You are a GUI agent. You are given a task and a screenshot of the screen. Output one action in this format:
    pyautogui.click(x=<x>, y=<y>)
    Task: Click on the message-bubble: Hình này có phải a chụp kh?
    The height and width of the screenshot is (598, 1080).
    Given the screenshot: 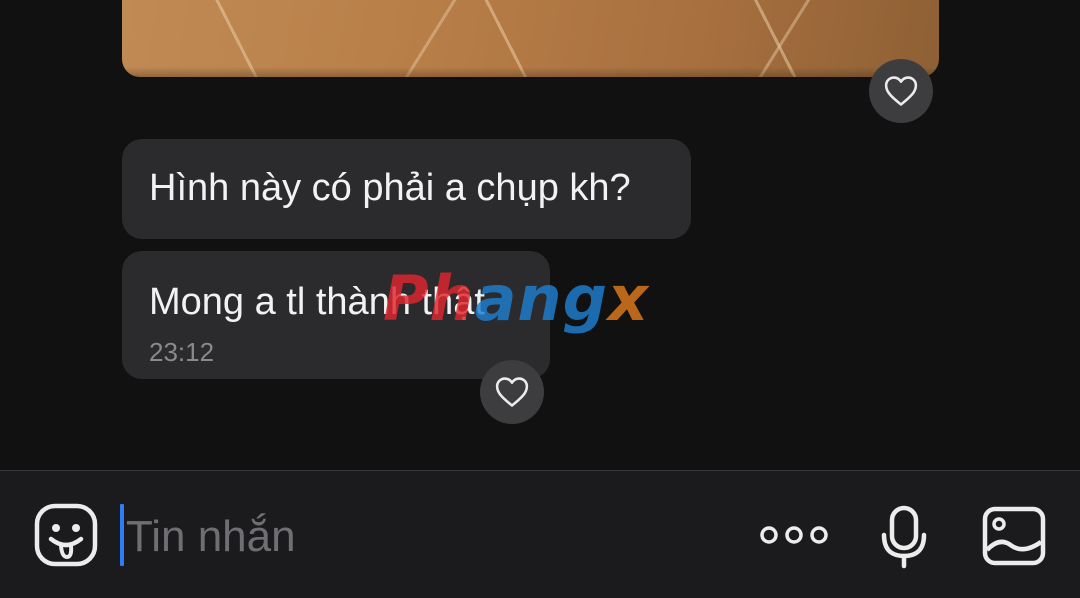 What is the action you would take?
    pyautogui.click(x=406, y=189)
    